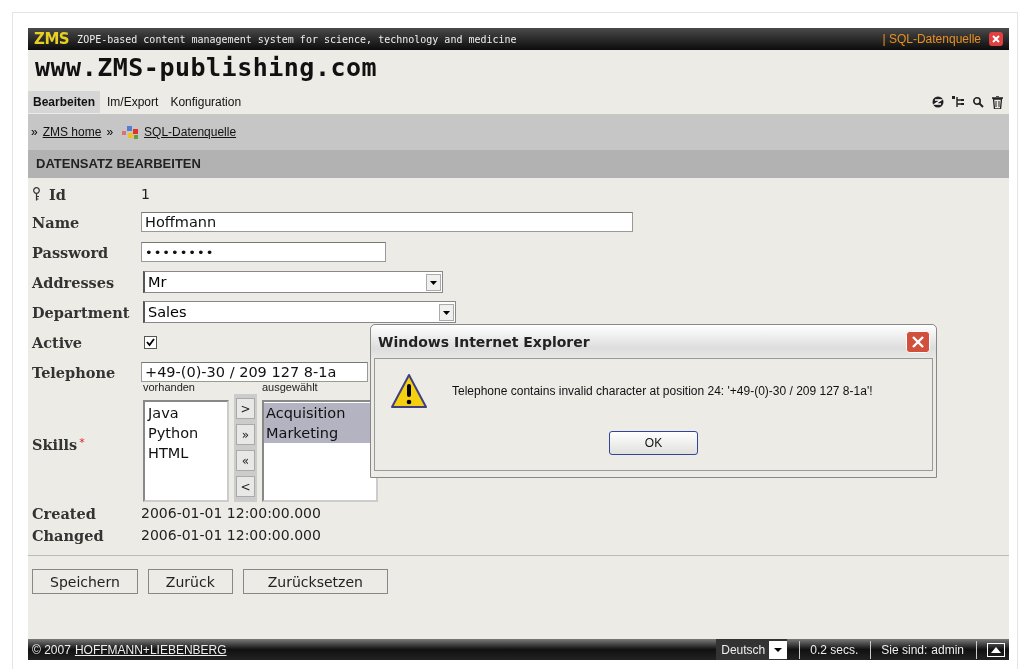 This screenshot has height=669, width=1023. What do you see at coordinates (653, 443) in the screenshot?
I see `ok-button: OK` at bounding box center [653, 443].